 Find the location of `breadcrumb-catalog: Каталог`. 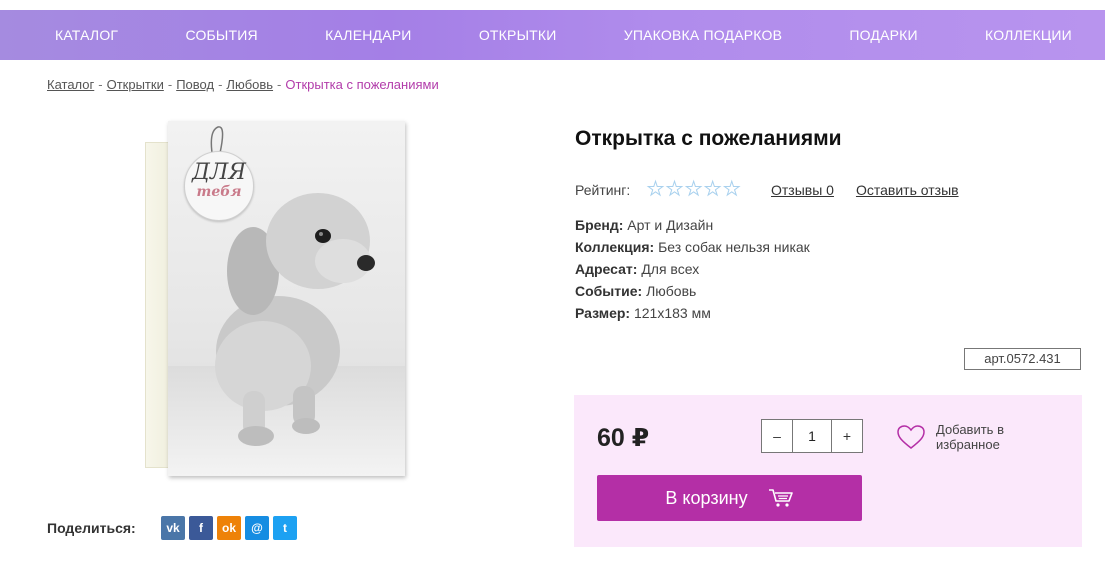

breadcrumb-catalog: Каталог is located at coordinates (70, 84).